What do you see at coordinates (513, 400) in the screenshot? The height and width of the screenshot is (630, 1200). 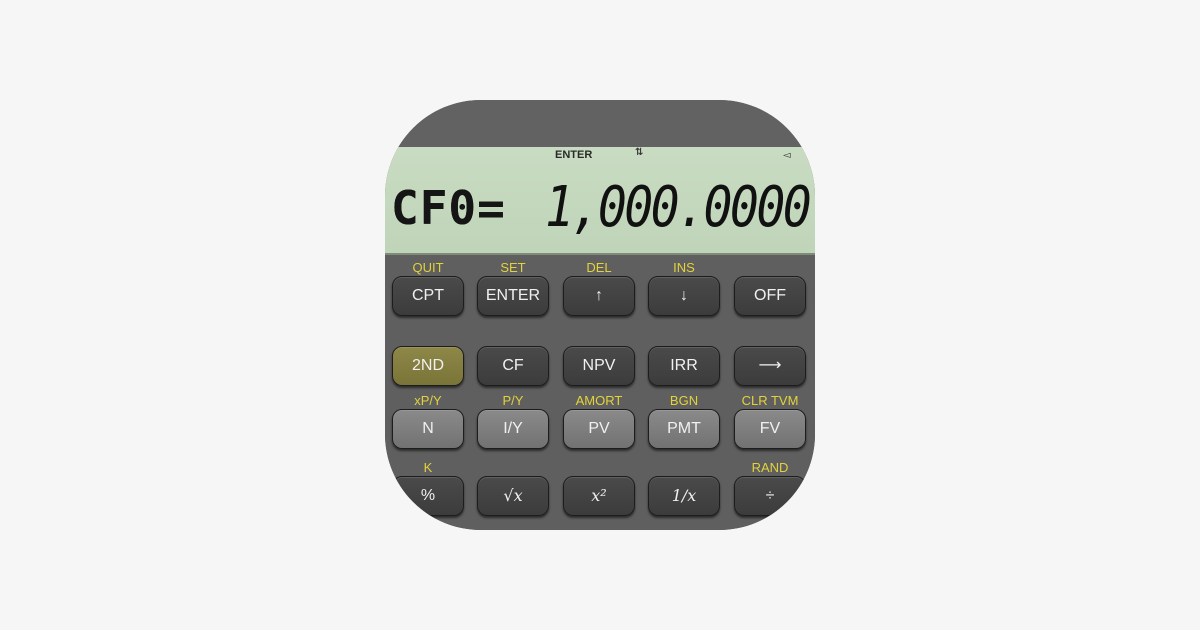 I see `secondary-label-py: P/Y` at bounding box center [513, 400].